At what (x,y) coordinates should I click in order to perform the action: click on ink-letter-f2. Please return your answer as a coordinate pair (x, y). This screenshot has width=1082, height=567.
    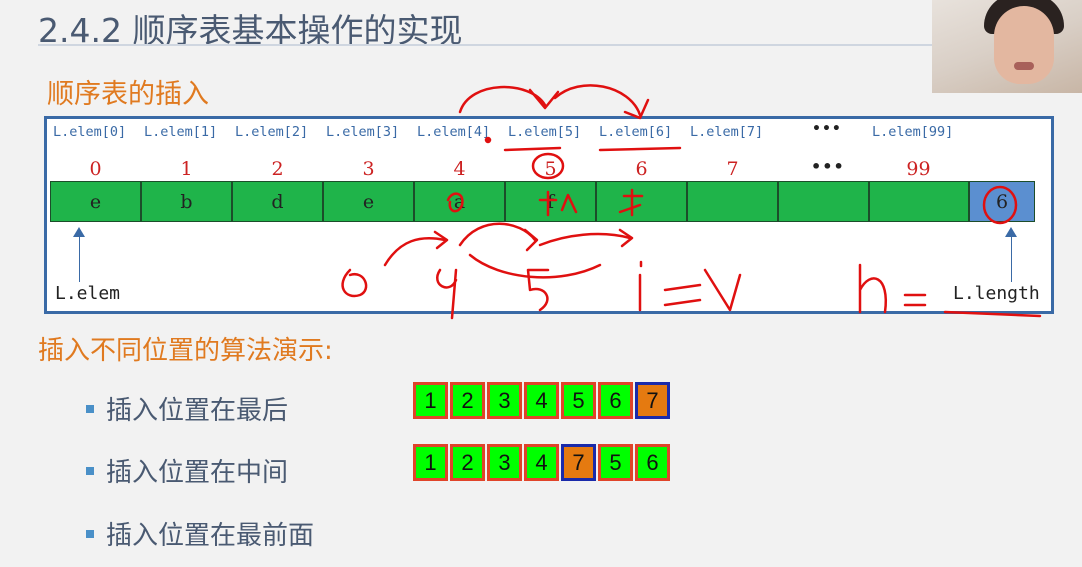
    Looking at the image, I should click on (631, 202).